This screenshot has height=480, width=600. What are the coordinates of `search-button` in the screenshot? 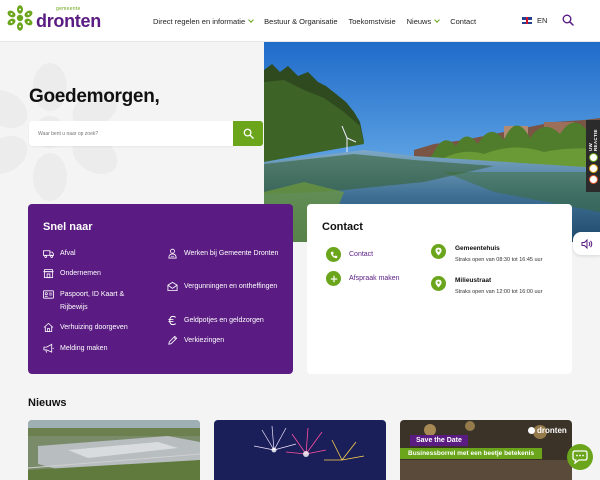 It's located at (248, 133).